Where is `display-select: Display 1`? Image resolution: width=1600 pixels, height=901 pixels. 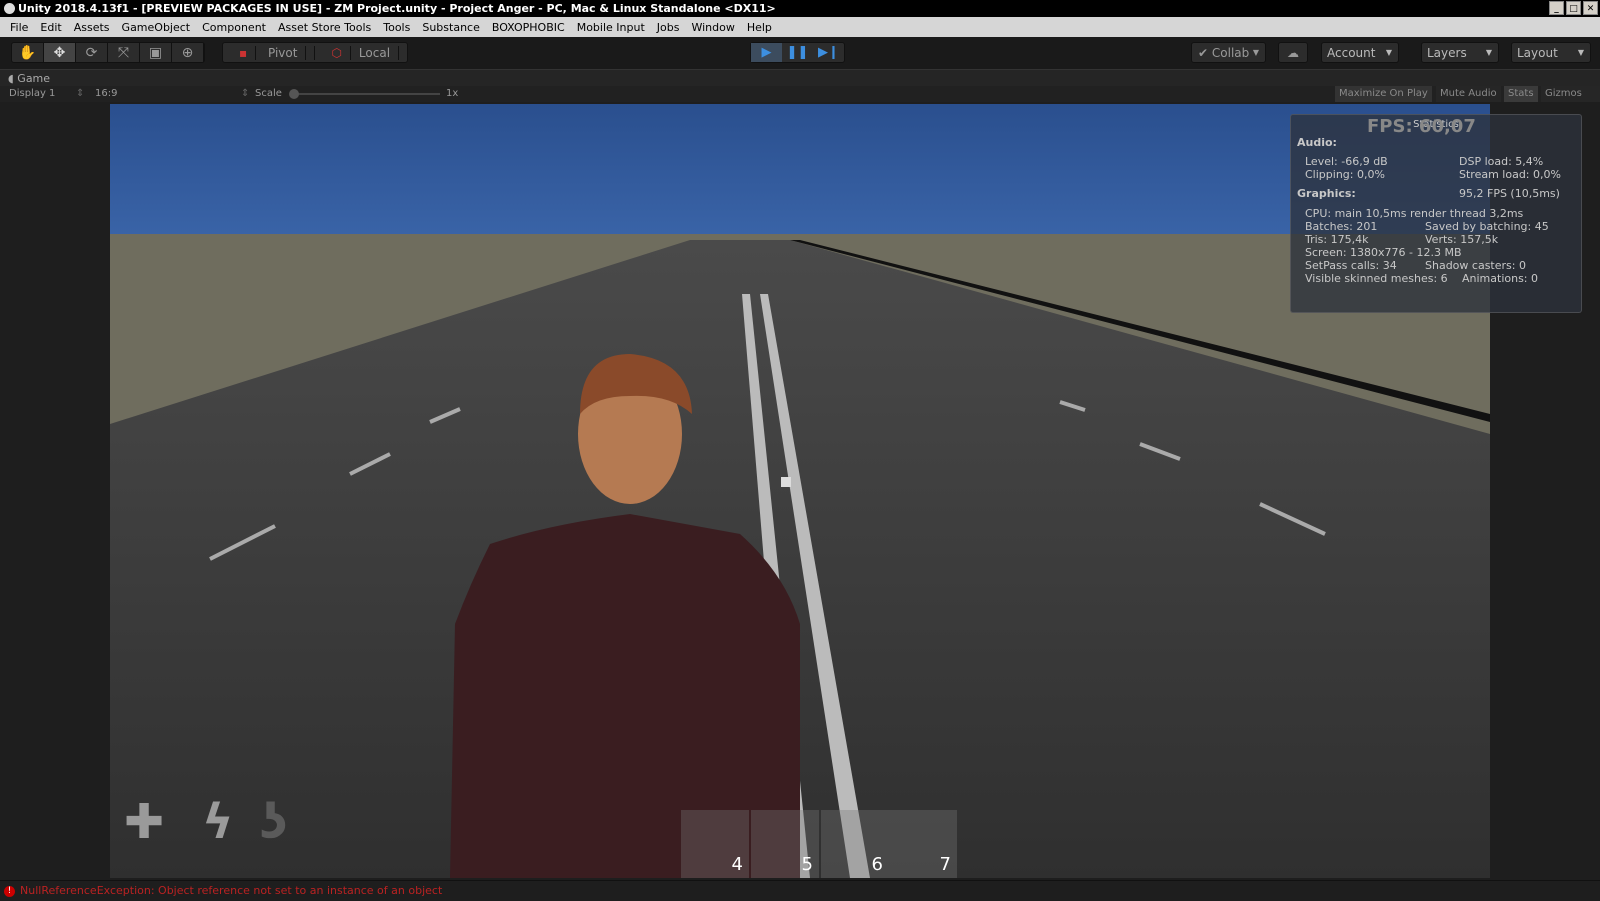 display-select: Display 1 is located at coordinates (32, 93).